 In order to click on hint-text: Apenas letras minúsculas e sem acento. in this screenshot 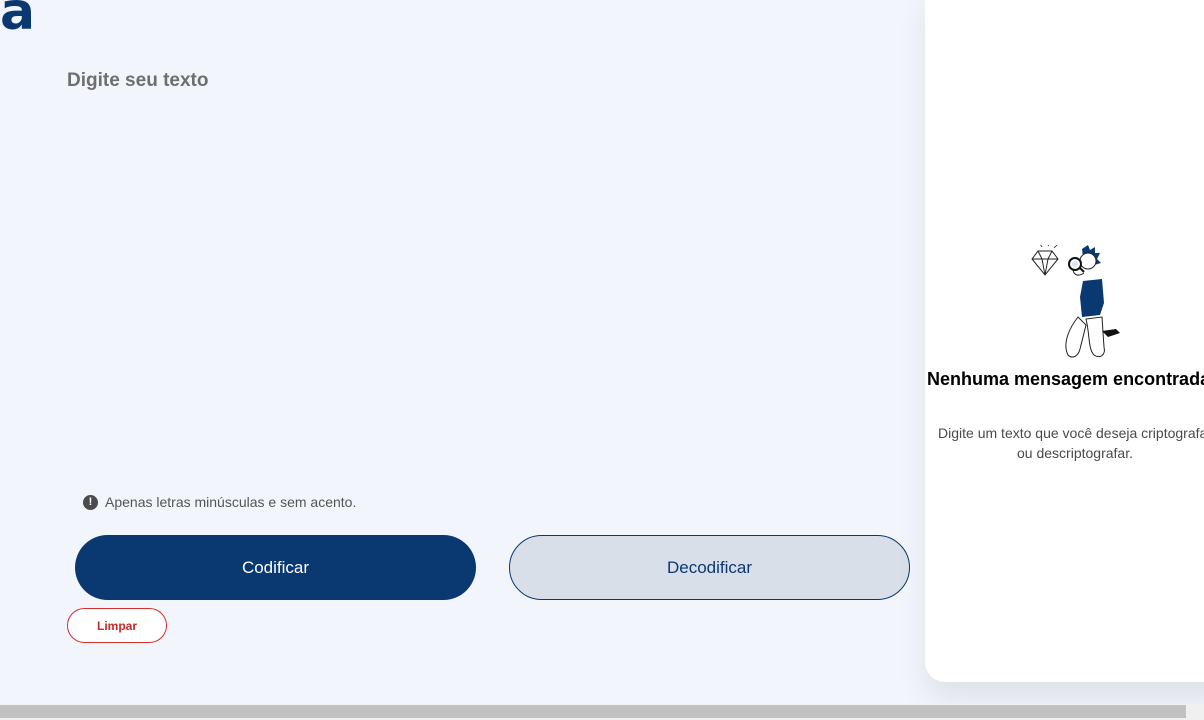, I will do `click(231, 502)`.